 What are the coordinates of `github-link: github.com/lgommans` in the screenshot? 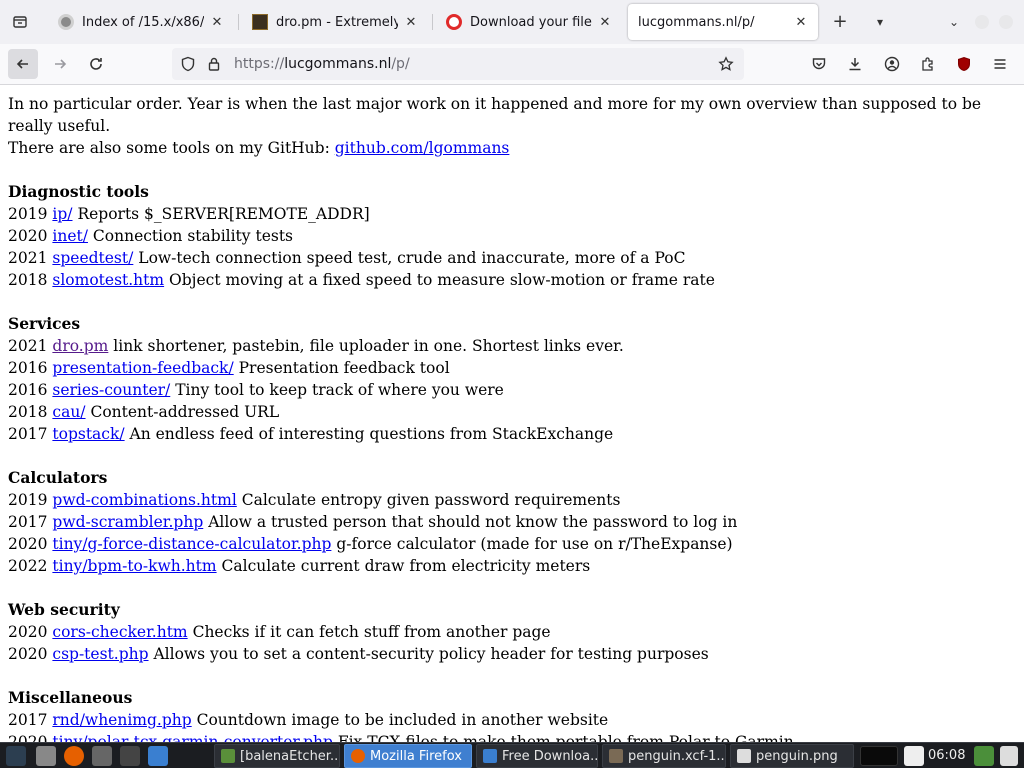 It's located at (422, 148).